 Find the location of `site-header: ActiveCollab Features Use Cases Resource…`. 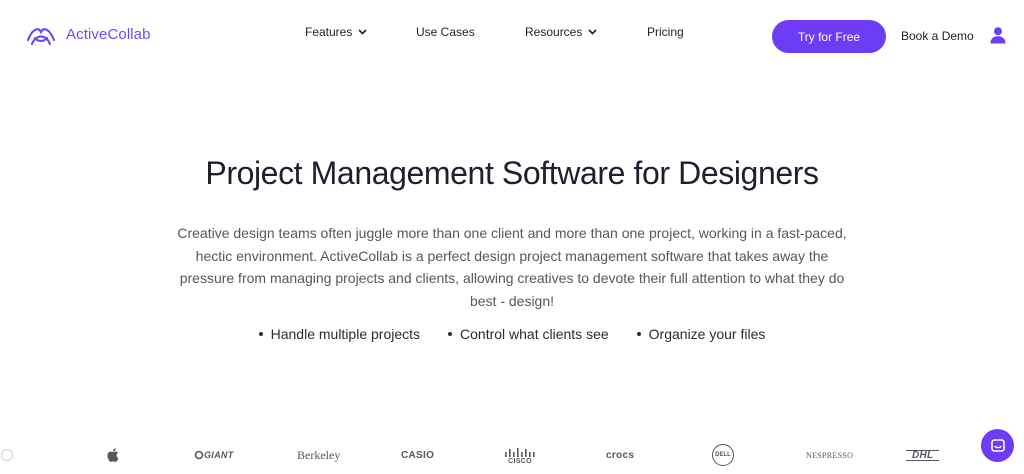

site-header: ActiveCollab Features Use Cases Resource… is located at coordinates (512, 35).